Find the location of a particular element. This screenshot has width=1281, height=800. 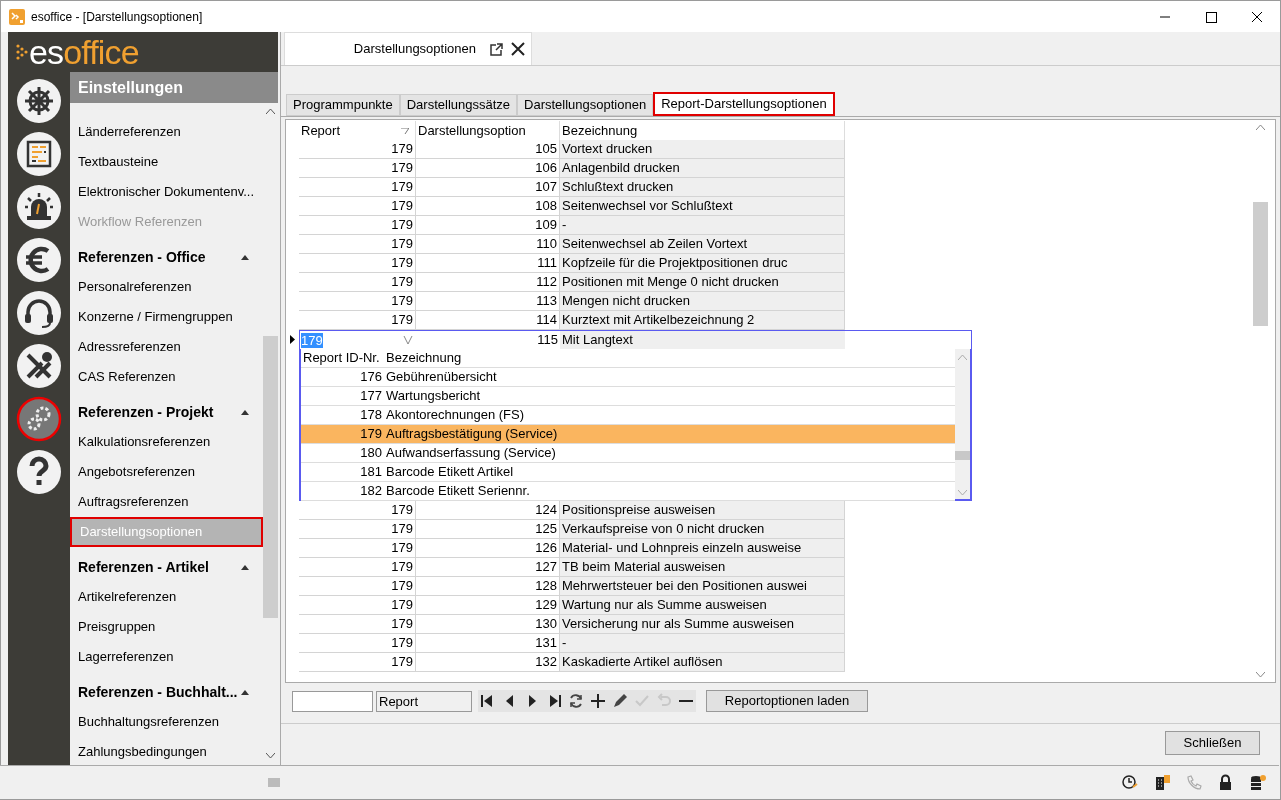

close-button: Schließen is located at coordinates (1212, 743).